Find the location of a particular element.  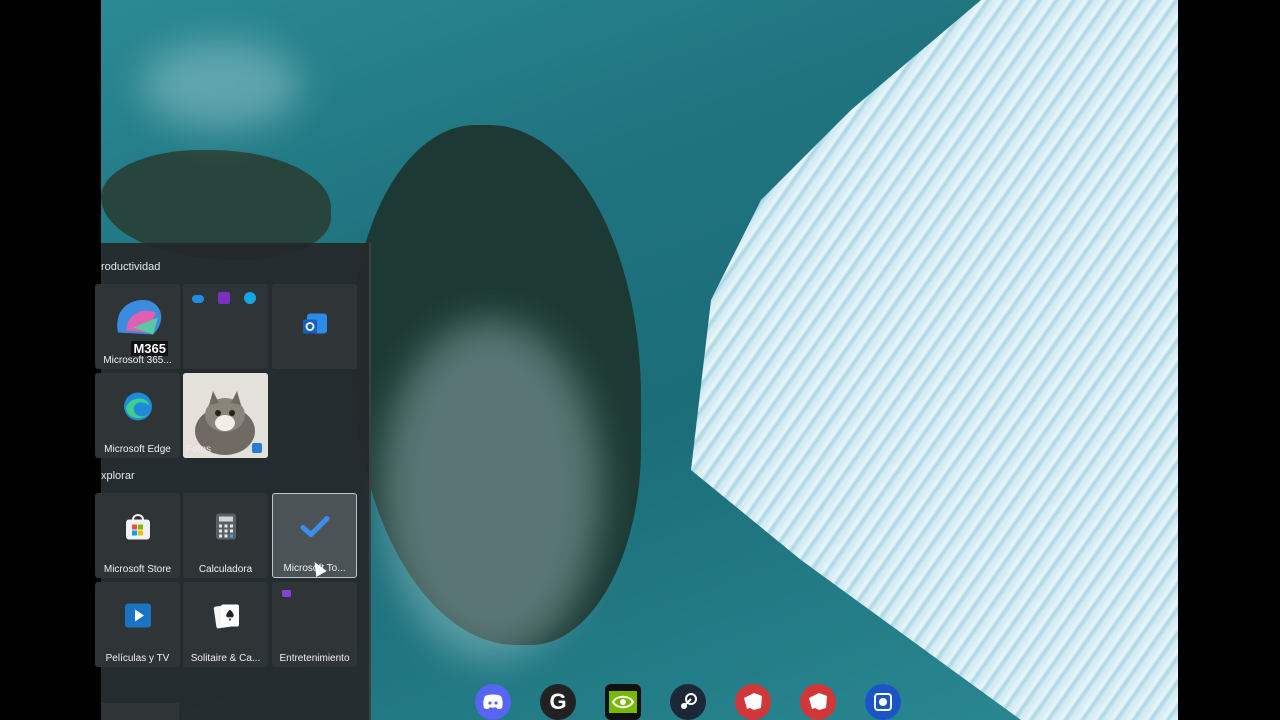

tile-microsoft-edge: Microsoft Edge is located at coordinates (137, 415).